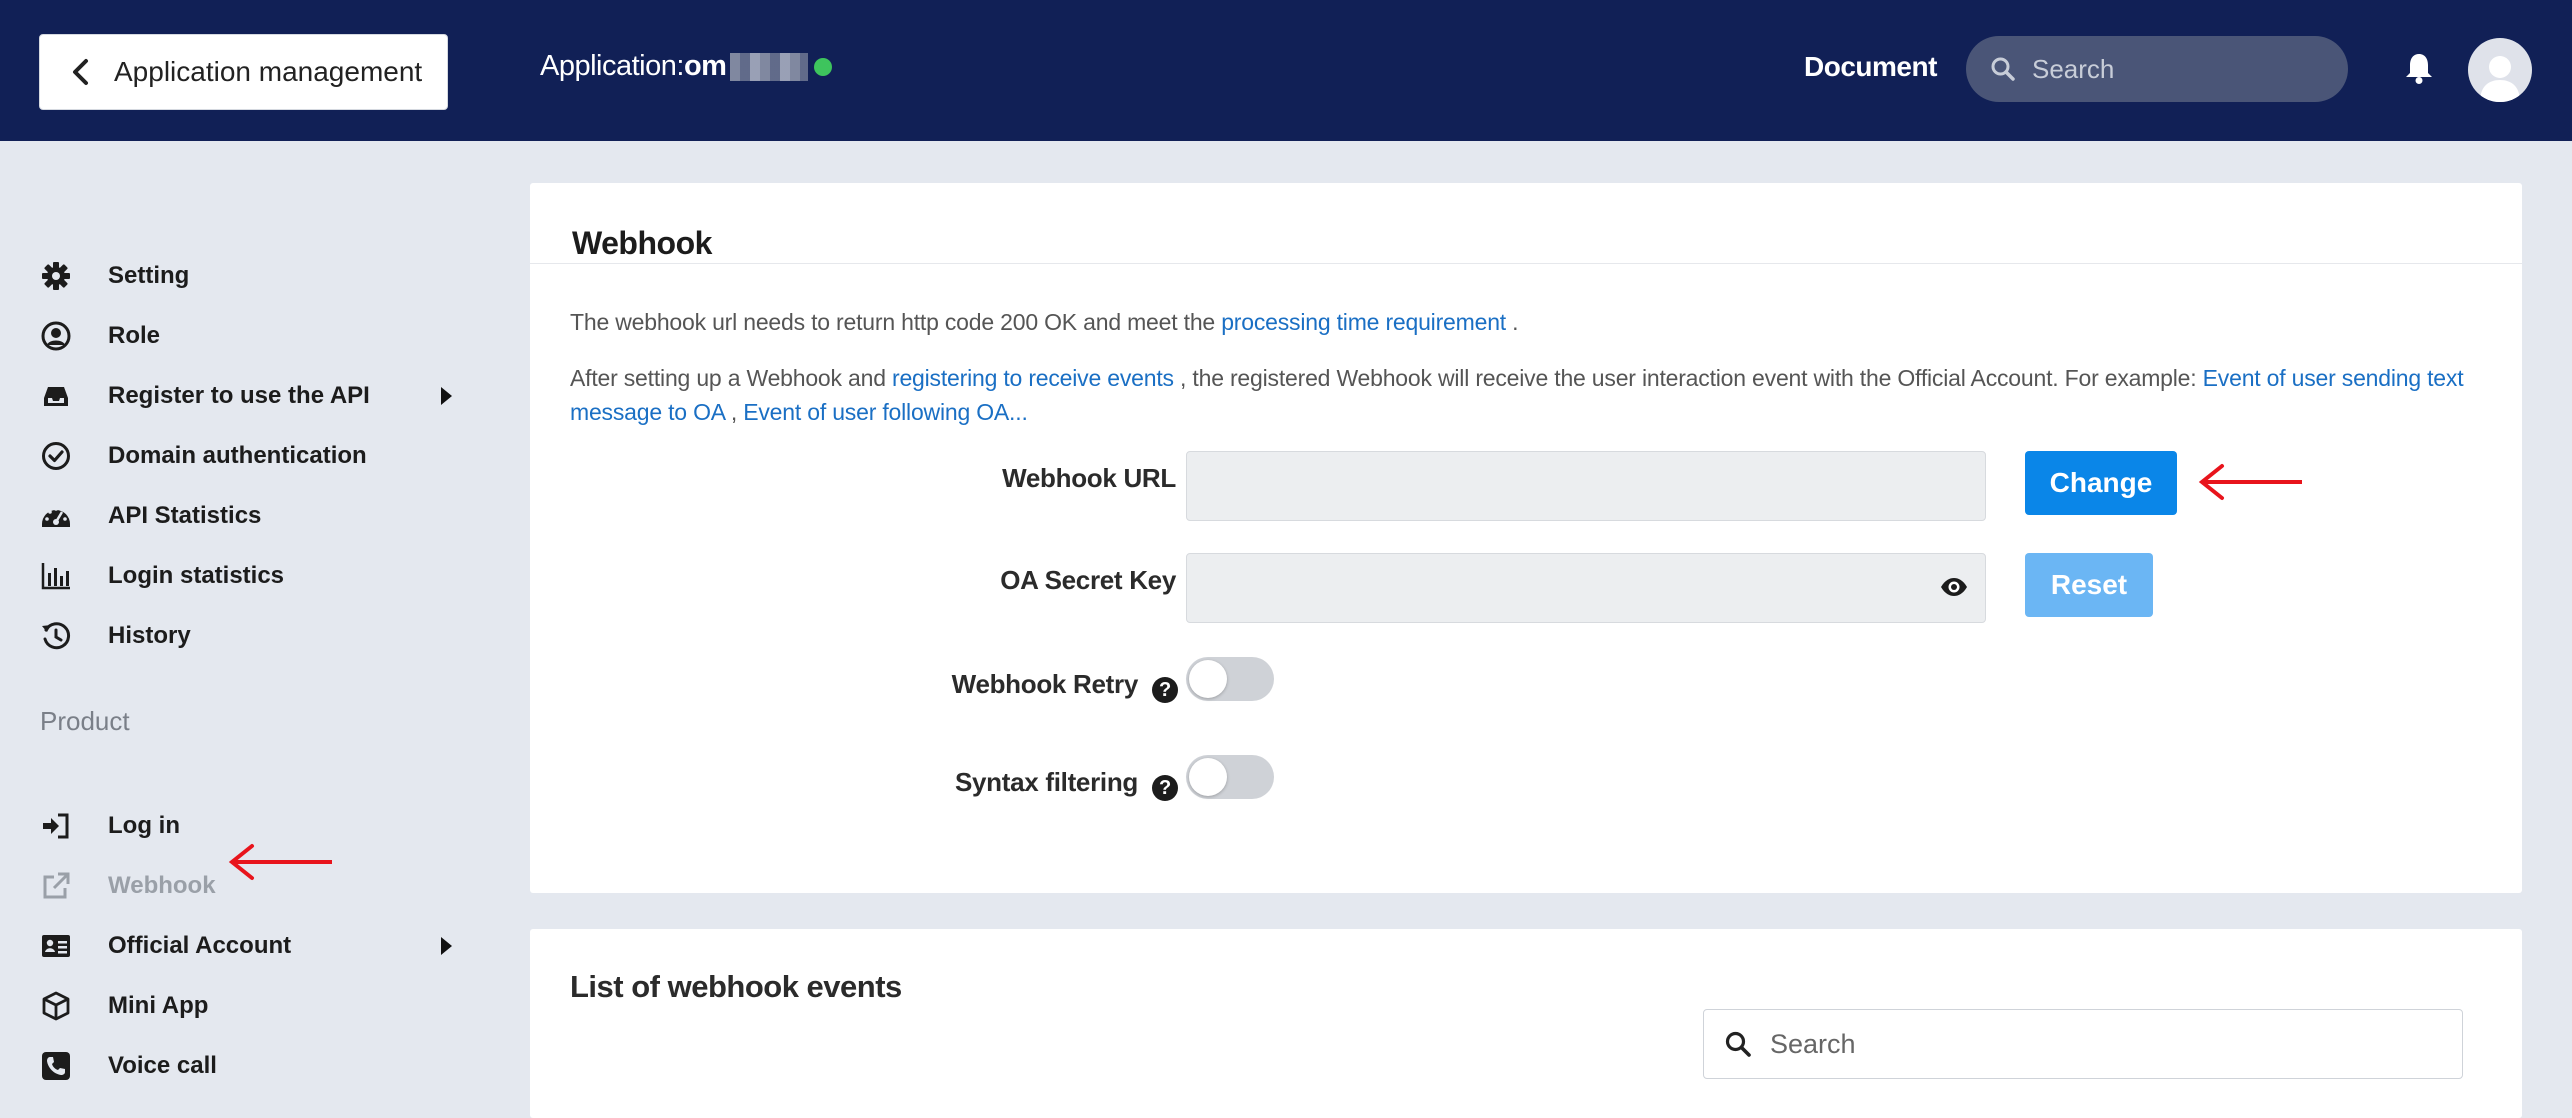 The image size is (2572, 1118). Describe the element at coordinates (250, 1066) in the screenshot. I see `sidebar-item-voice-call: Voice call` at that location.